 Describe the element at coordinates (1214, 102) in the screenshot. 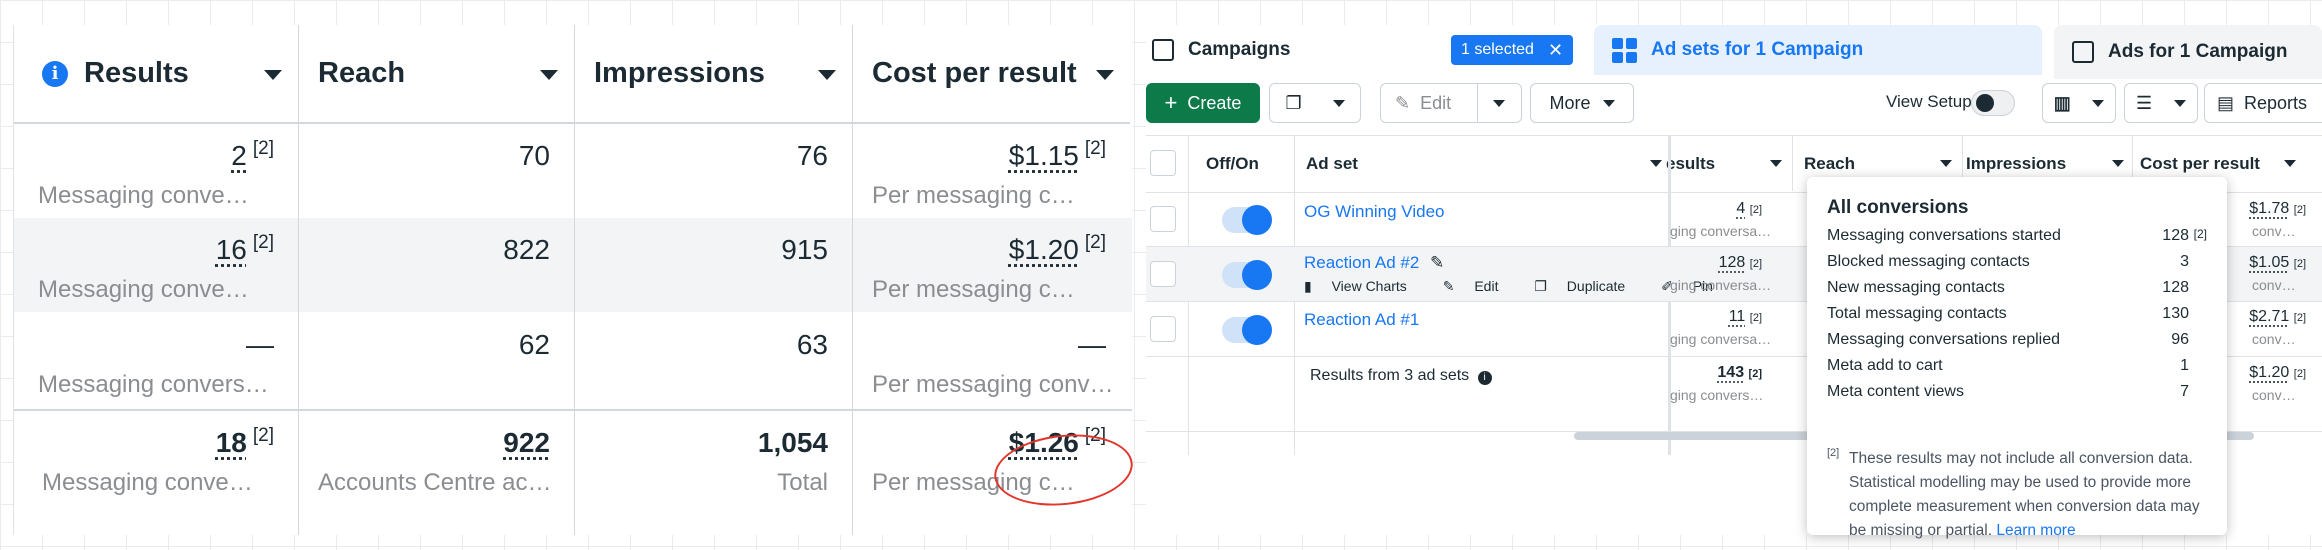

I see `create-label: Create` at that location.